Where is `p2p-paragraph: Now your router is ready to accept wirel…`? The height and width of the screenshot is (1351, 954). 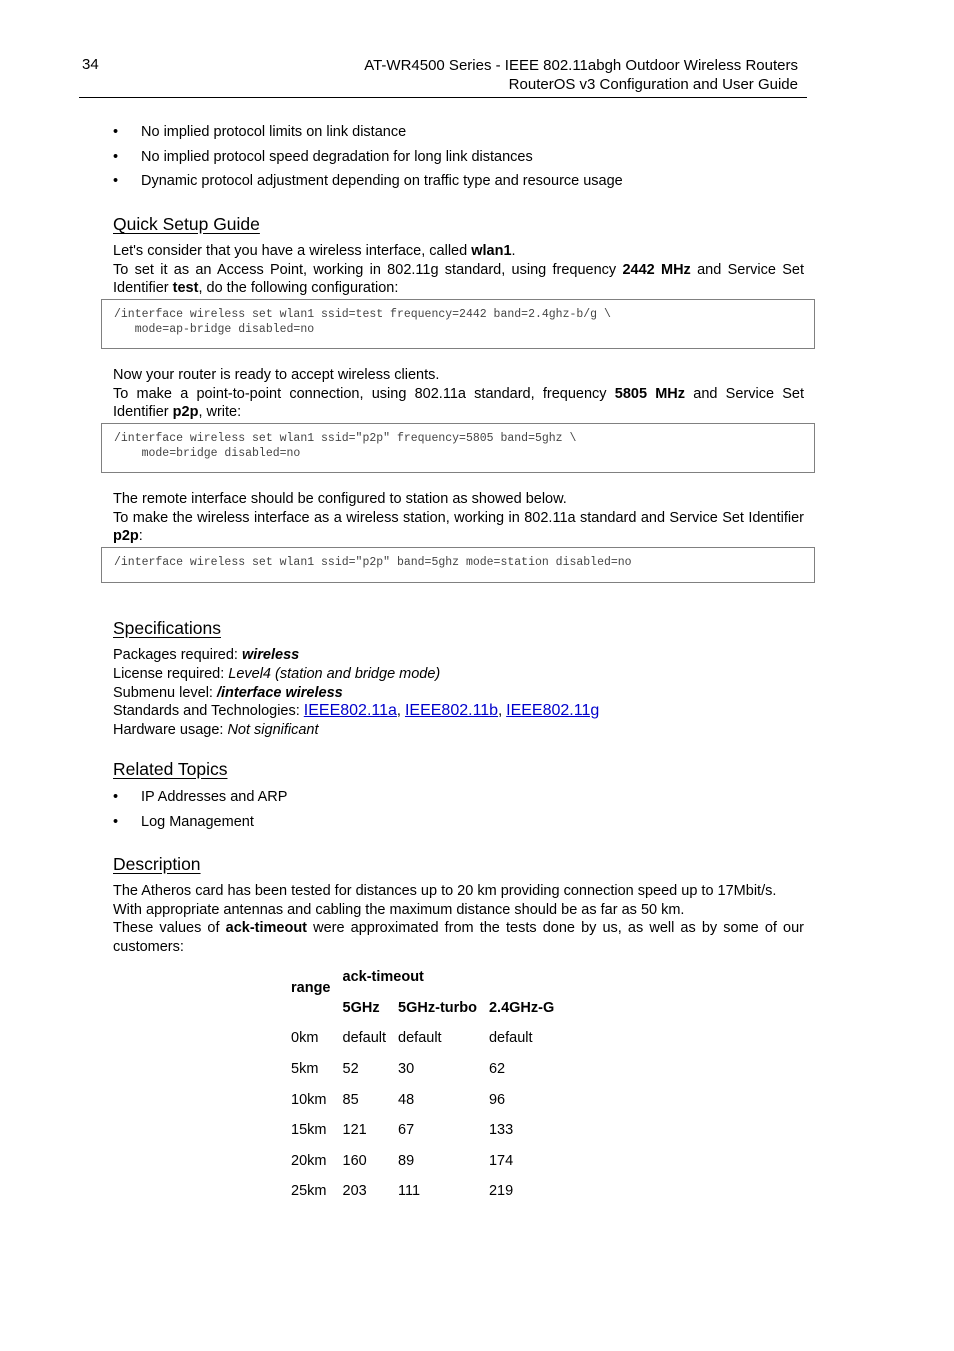
p2p-paragraph: Now your router is ready to accept wirel… is located at coordinates (458, 394).